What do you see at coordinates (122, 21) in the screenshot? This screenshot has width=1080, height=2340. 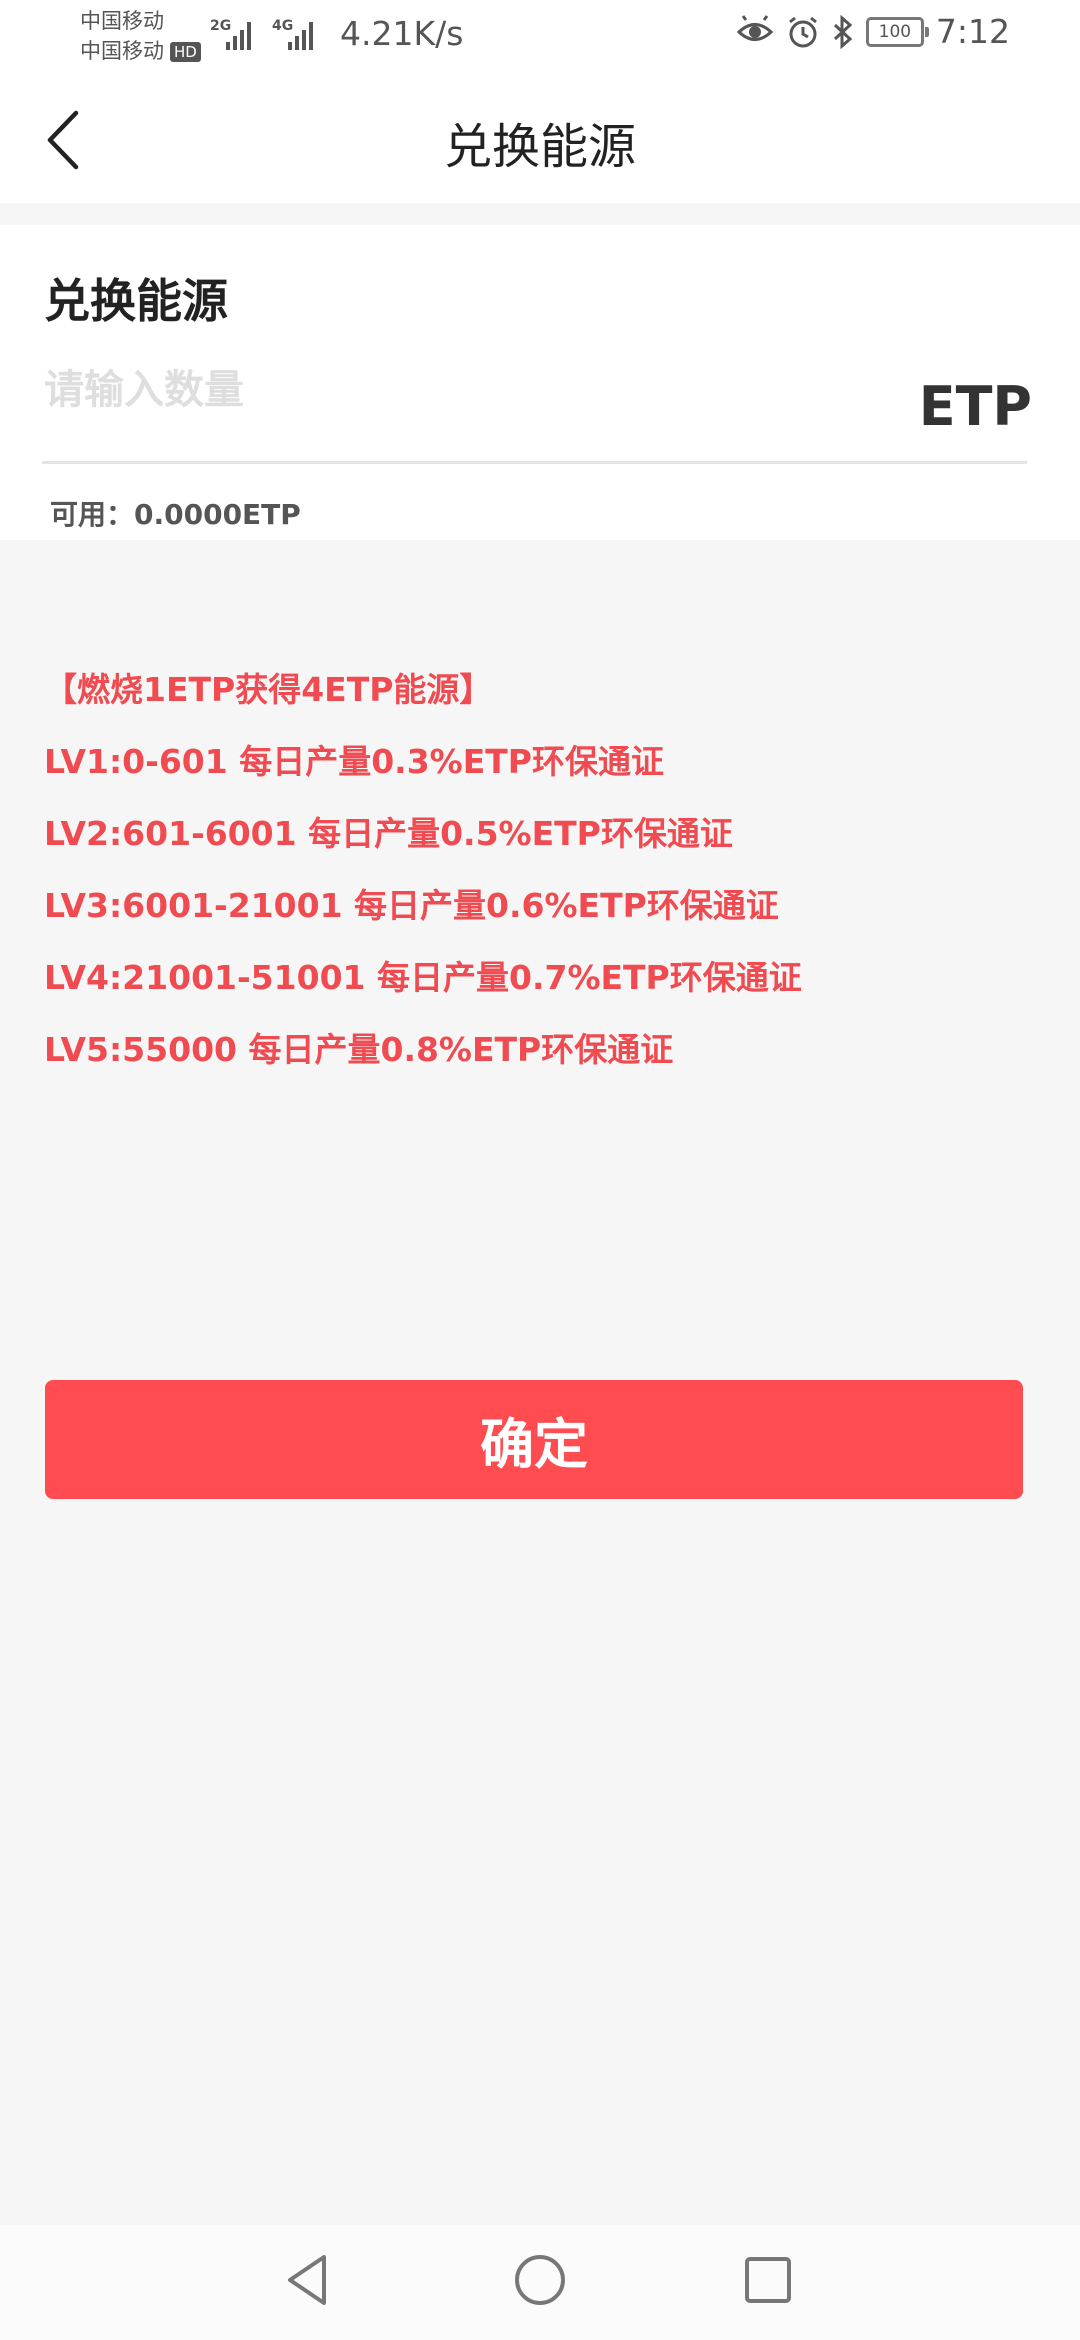 I see `carrier-name-1: 中国移动` at bounding box center [122, 21].